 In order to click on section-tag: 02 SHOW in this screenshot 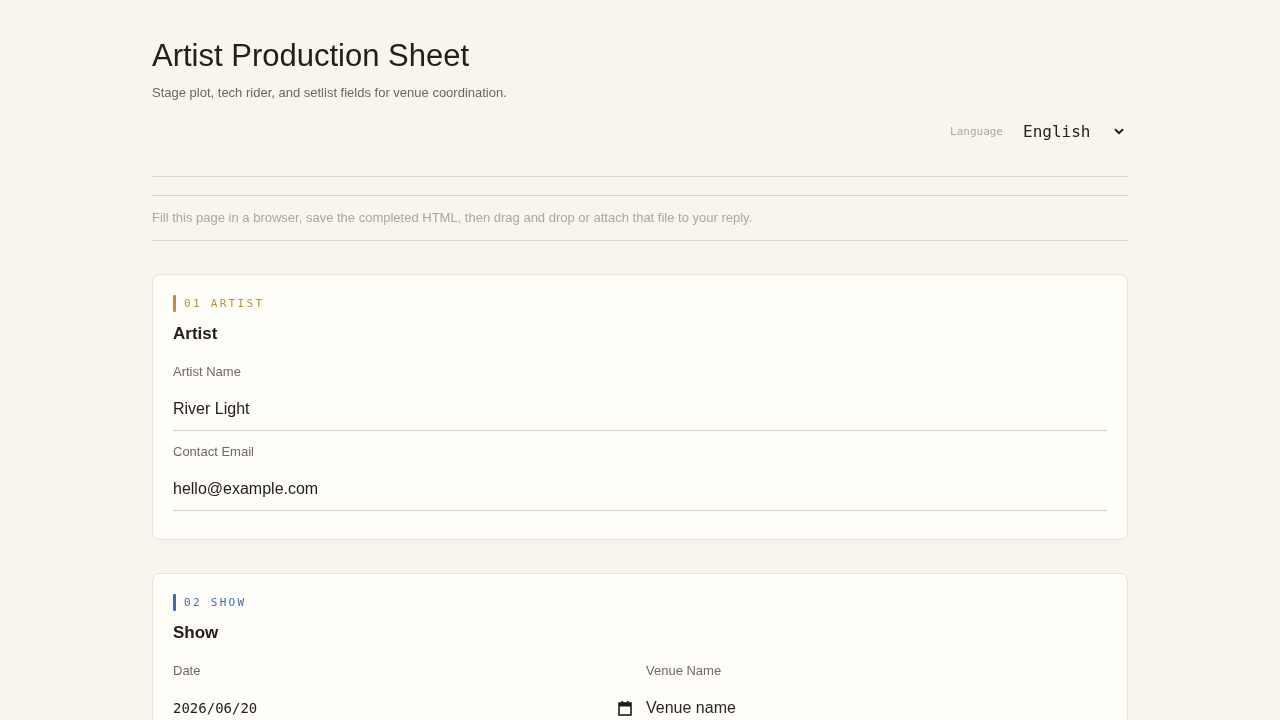, I will do `click(215, 602)`.